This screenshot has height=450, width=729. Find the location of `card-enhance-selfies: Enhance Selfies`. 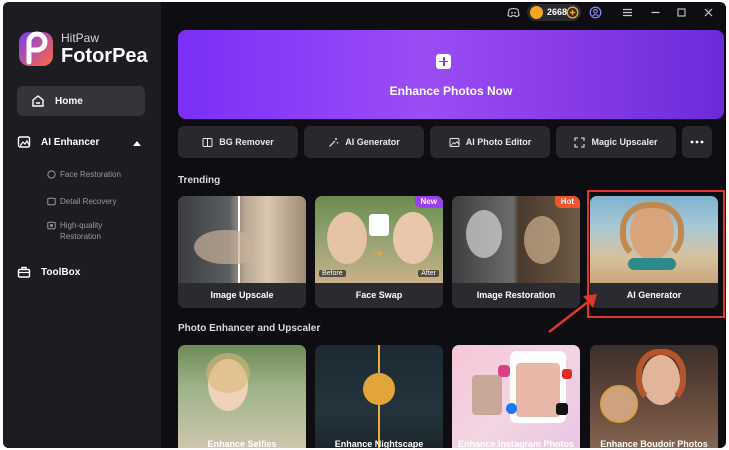

card-enhance-selfies: Enhance Selfies is located at coordinates (242, 396).